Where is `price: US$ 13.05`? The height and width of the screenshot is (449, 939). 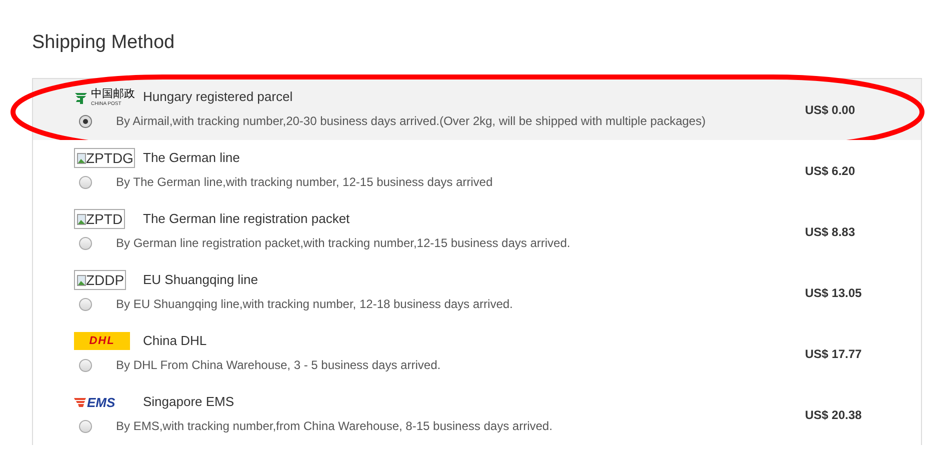 price: US$ 13.05 is located at coordinates (833, 293).